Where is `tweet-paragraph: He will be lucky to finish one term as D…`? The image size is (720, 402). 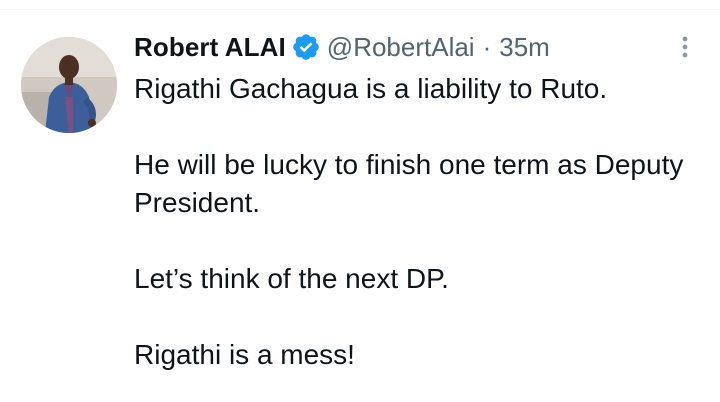
tweet-paragraph: He will be lucky to finish one term as D… is located at coordinates (409, 183).